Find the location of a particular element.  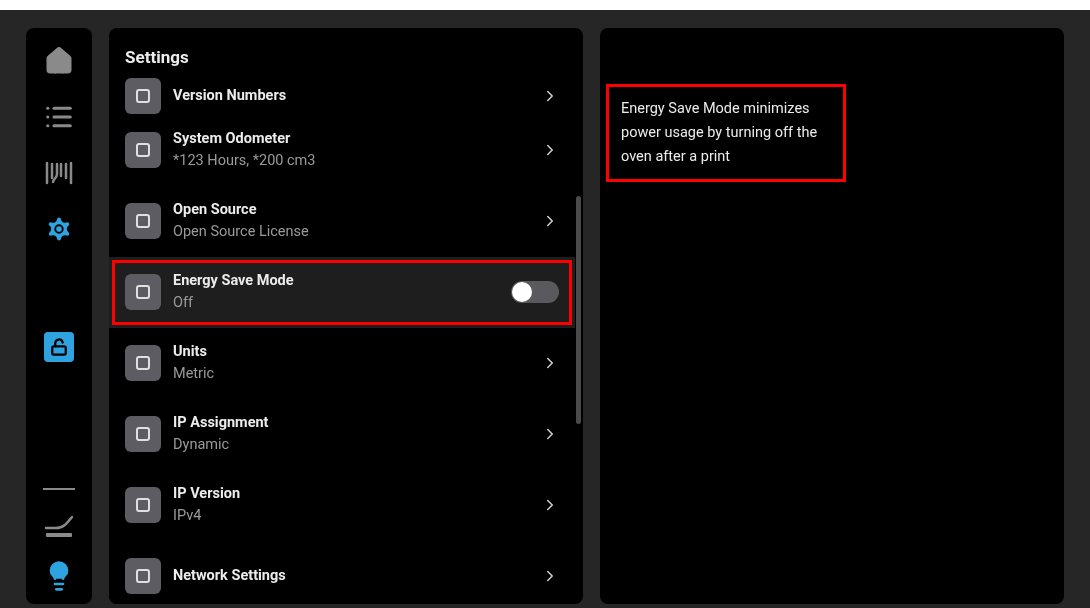

description-text: Energy Save Mode minimizes power usage by turning off the oven after a print is located at coordinates (726, 133).